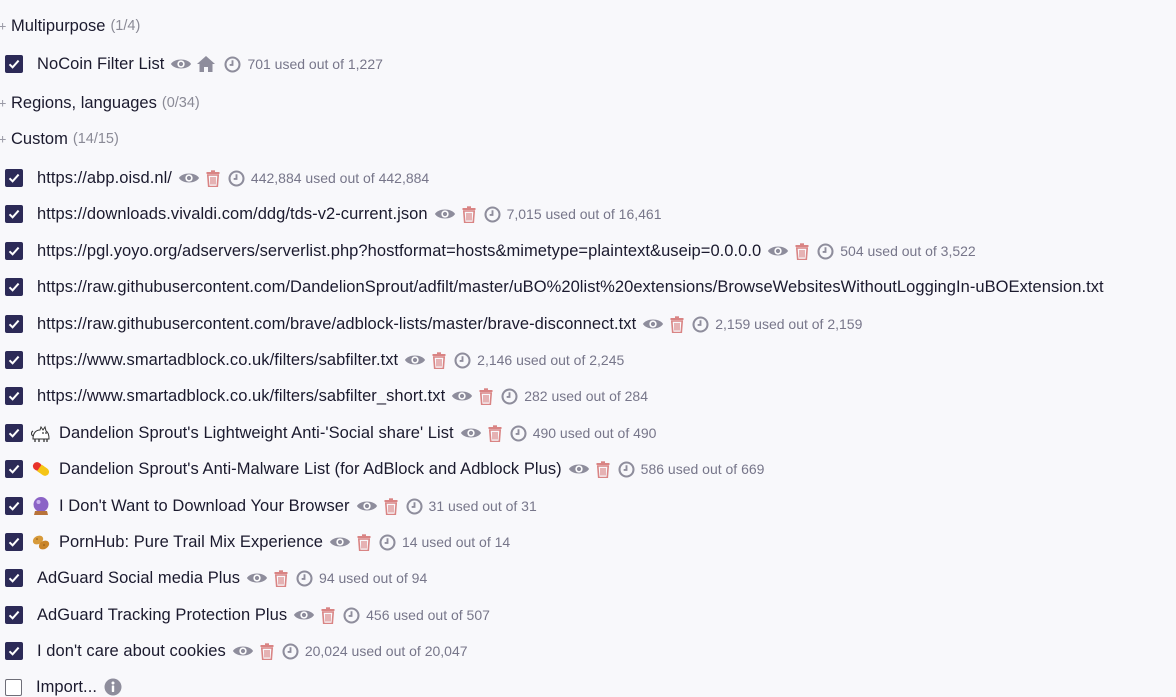  Describe the element at coordinates (551, 360) in the screenshot. I see `usage-stats: 2,146 used out of 2,245` at that location.